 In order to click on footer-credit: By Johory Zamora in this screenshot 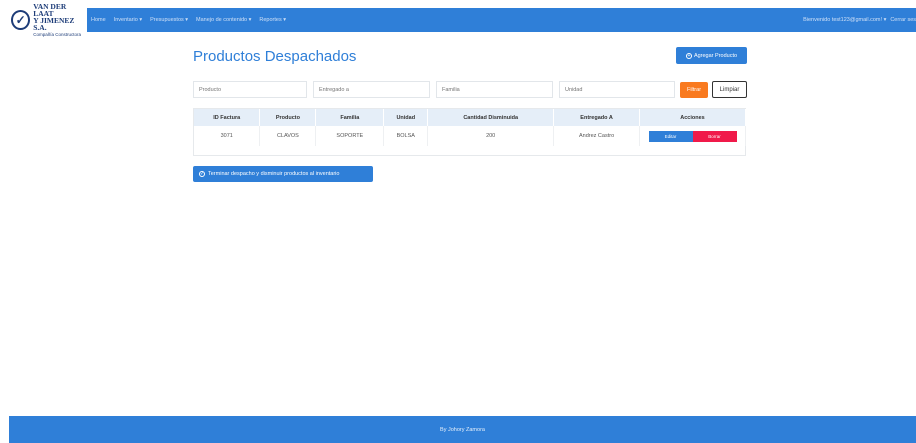, I will do `click(462, 429)`.